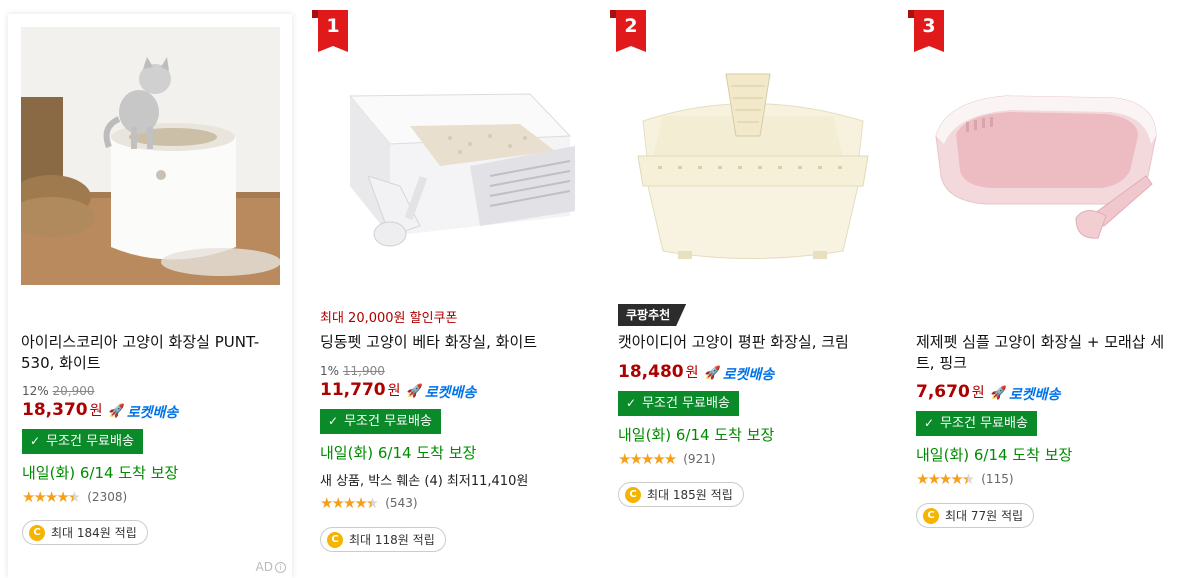  What do you see at coordinates (363, 371) in the screenshot?
I see `strike-price: 11,900` at bounding box center [363, 371].